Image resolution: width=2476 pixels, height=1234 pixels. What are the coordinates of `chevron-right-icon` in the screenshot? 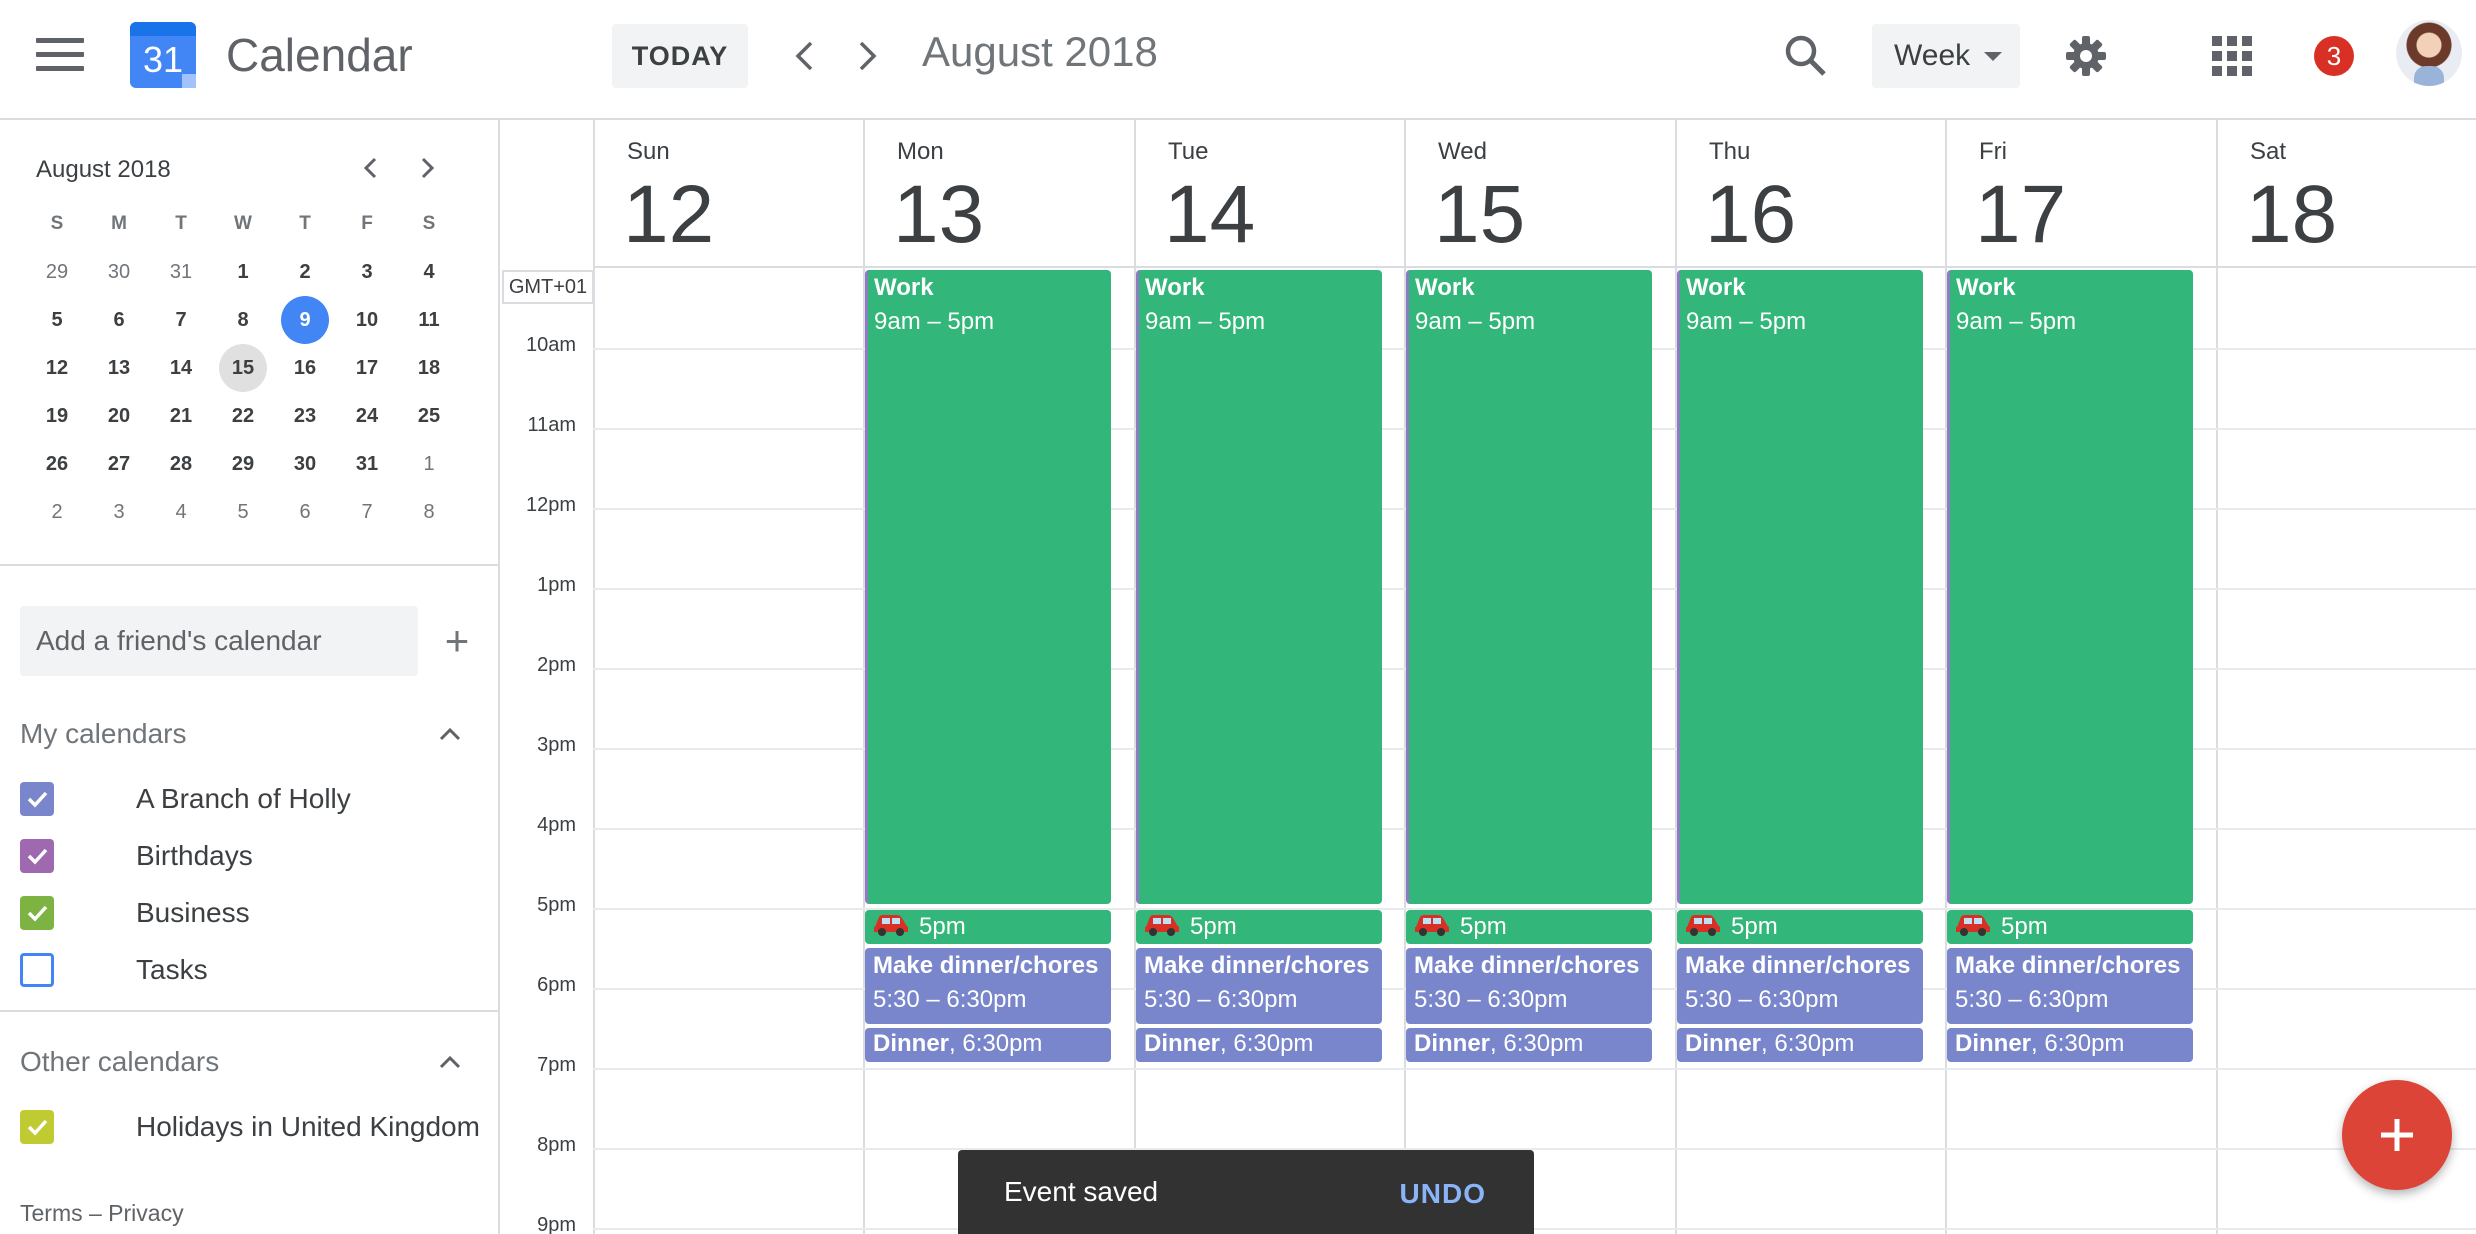 It's located at (868, 56).